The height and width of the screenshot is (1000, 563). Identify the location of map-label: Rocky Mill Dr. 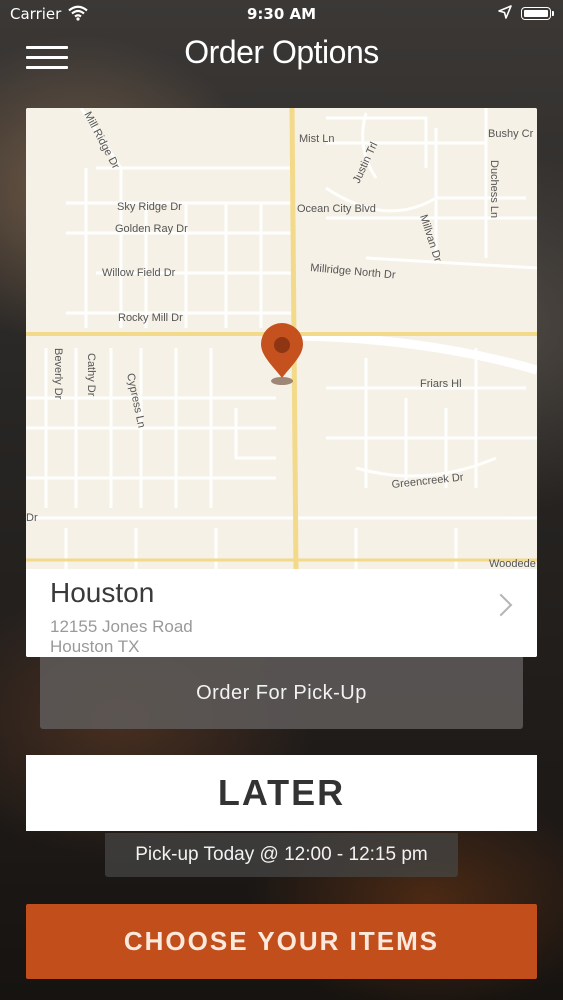
(150, 318).